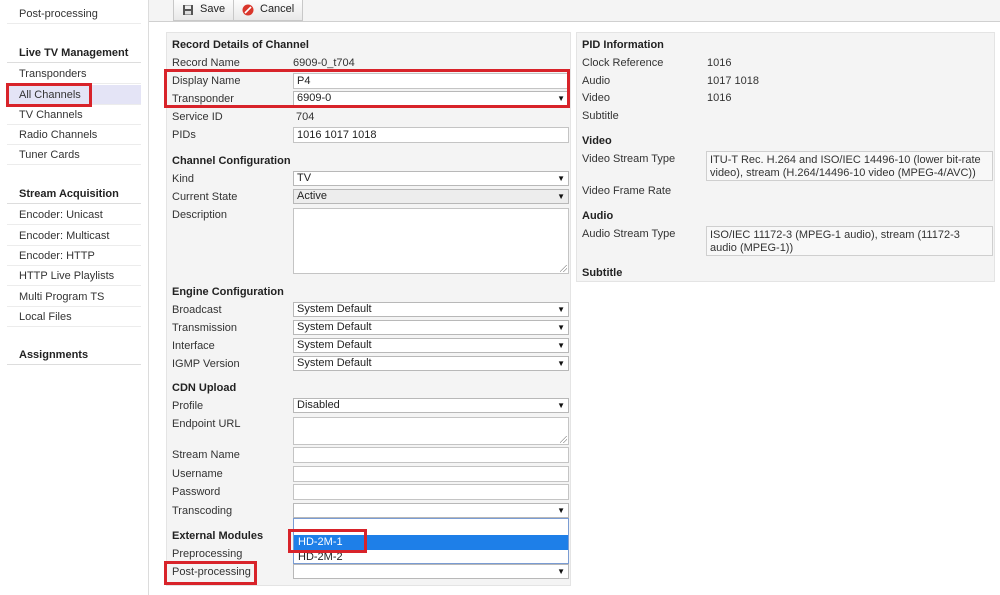  I want to click on video-pid-value: 1016, so click(719, 98).